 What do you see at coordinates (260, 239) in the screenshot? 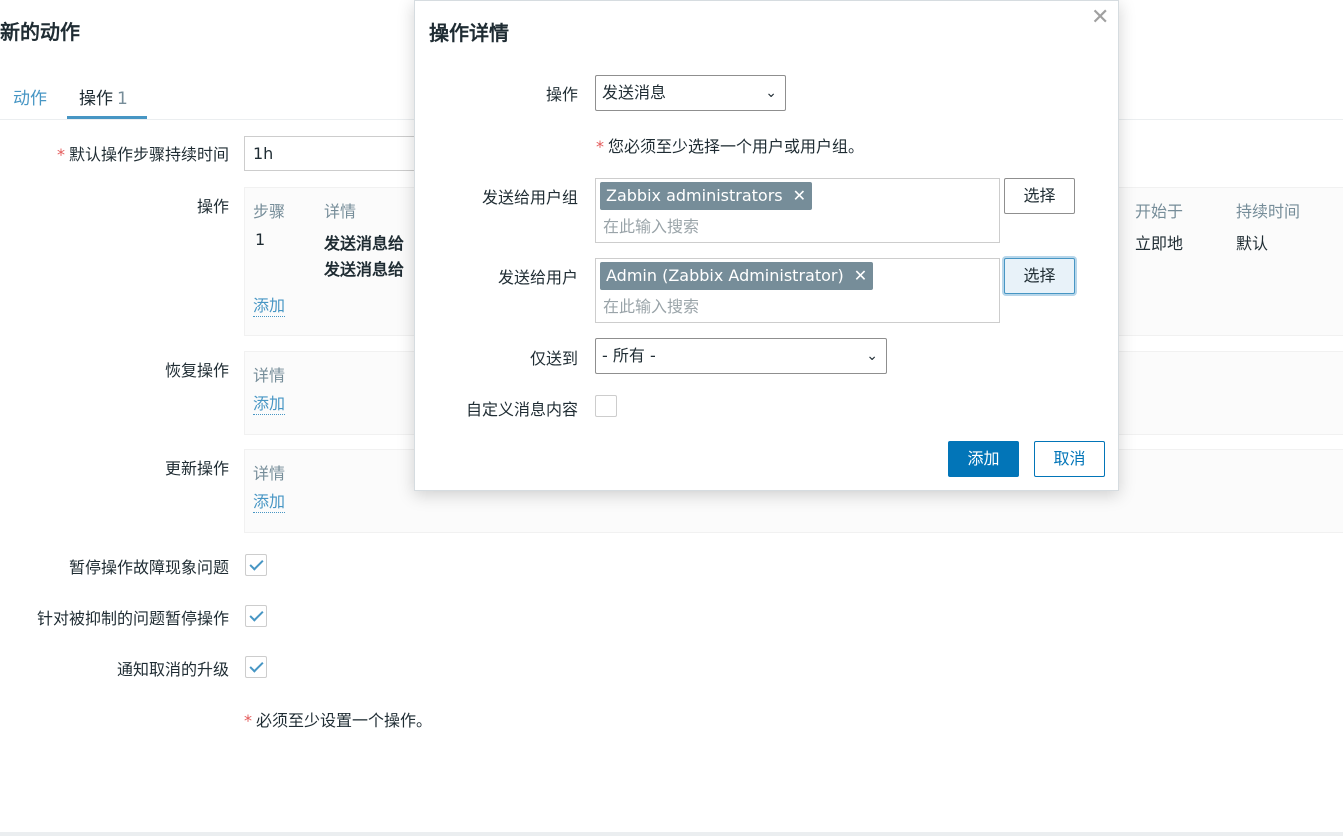
I see `operation-step: 1` at bounding box center [260, 239].